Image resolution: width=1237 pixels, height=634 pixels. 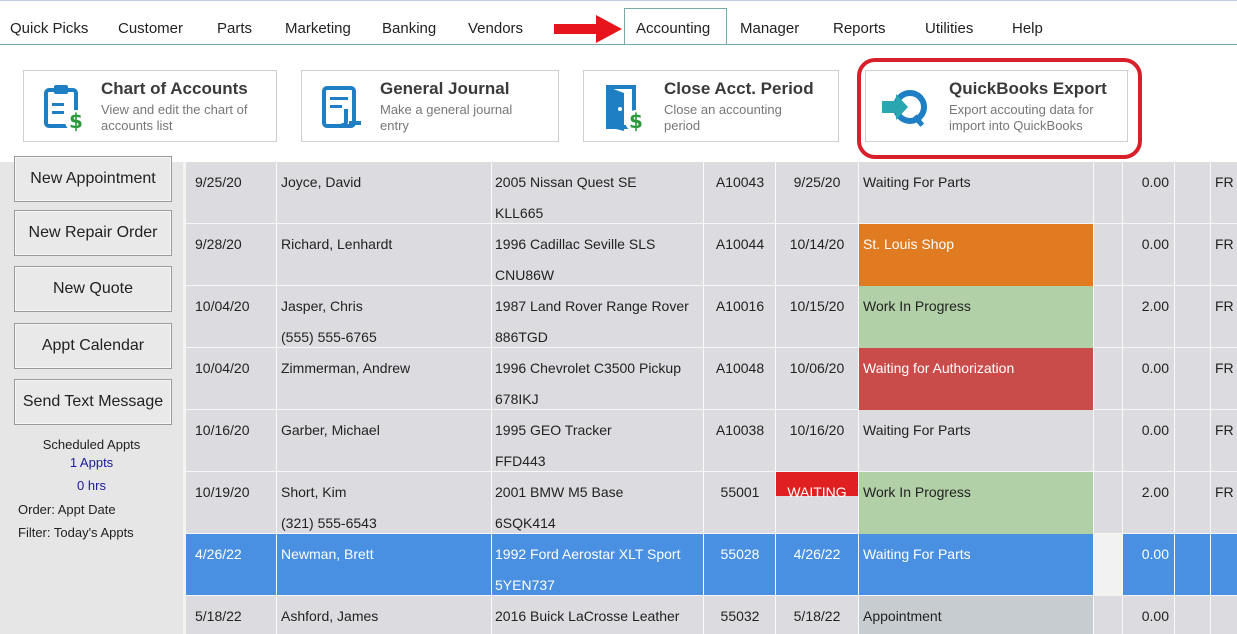 What do you see at coordinates (739, 88) in the screenshot?
I see `close-acct-period-title: Close Acct. Period` at bounding box center [739, 88].